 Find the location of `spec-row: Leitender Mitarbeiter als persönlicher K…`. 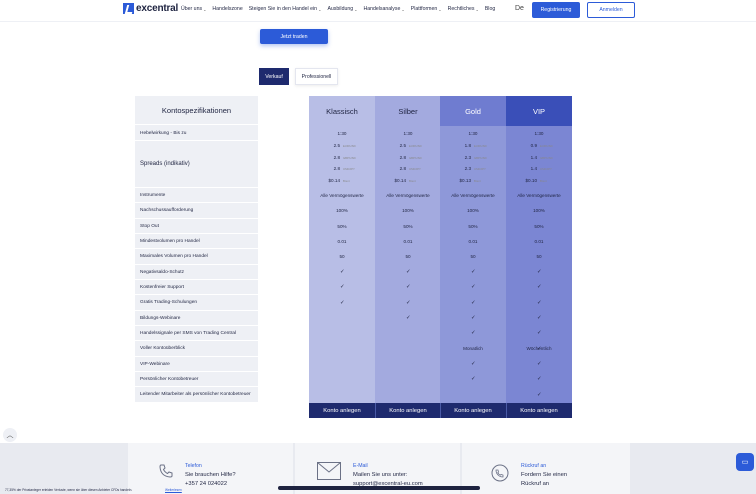

spec-row: Leitender Mitarbeiter als persönlicher K… is located at coordinates (196, 395).